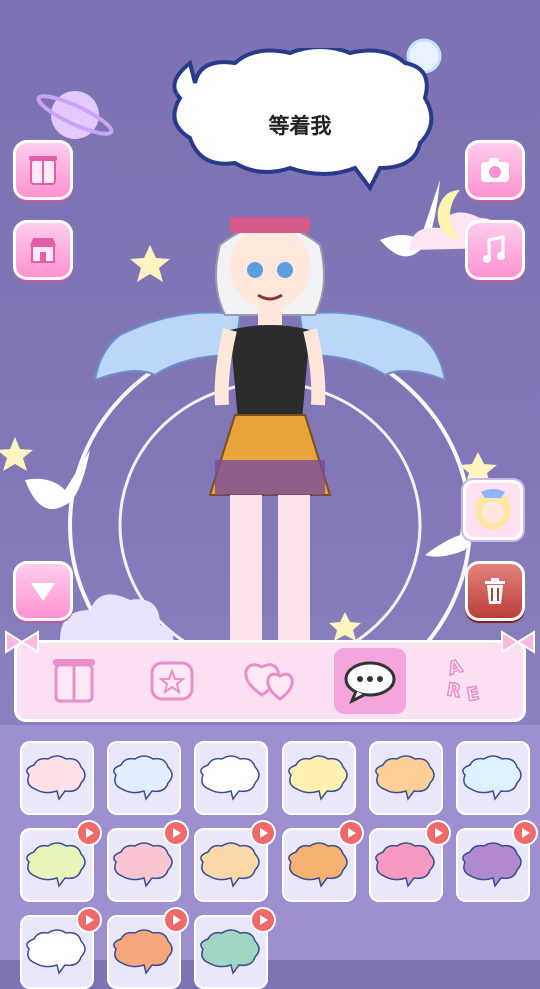  I want to click on tab-stickers, so click(172, 681).